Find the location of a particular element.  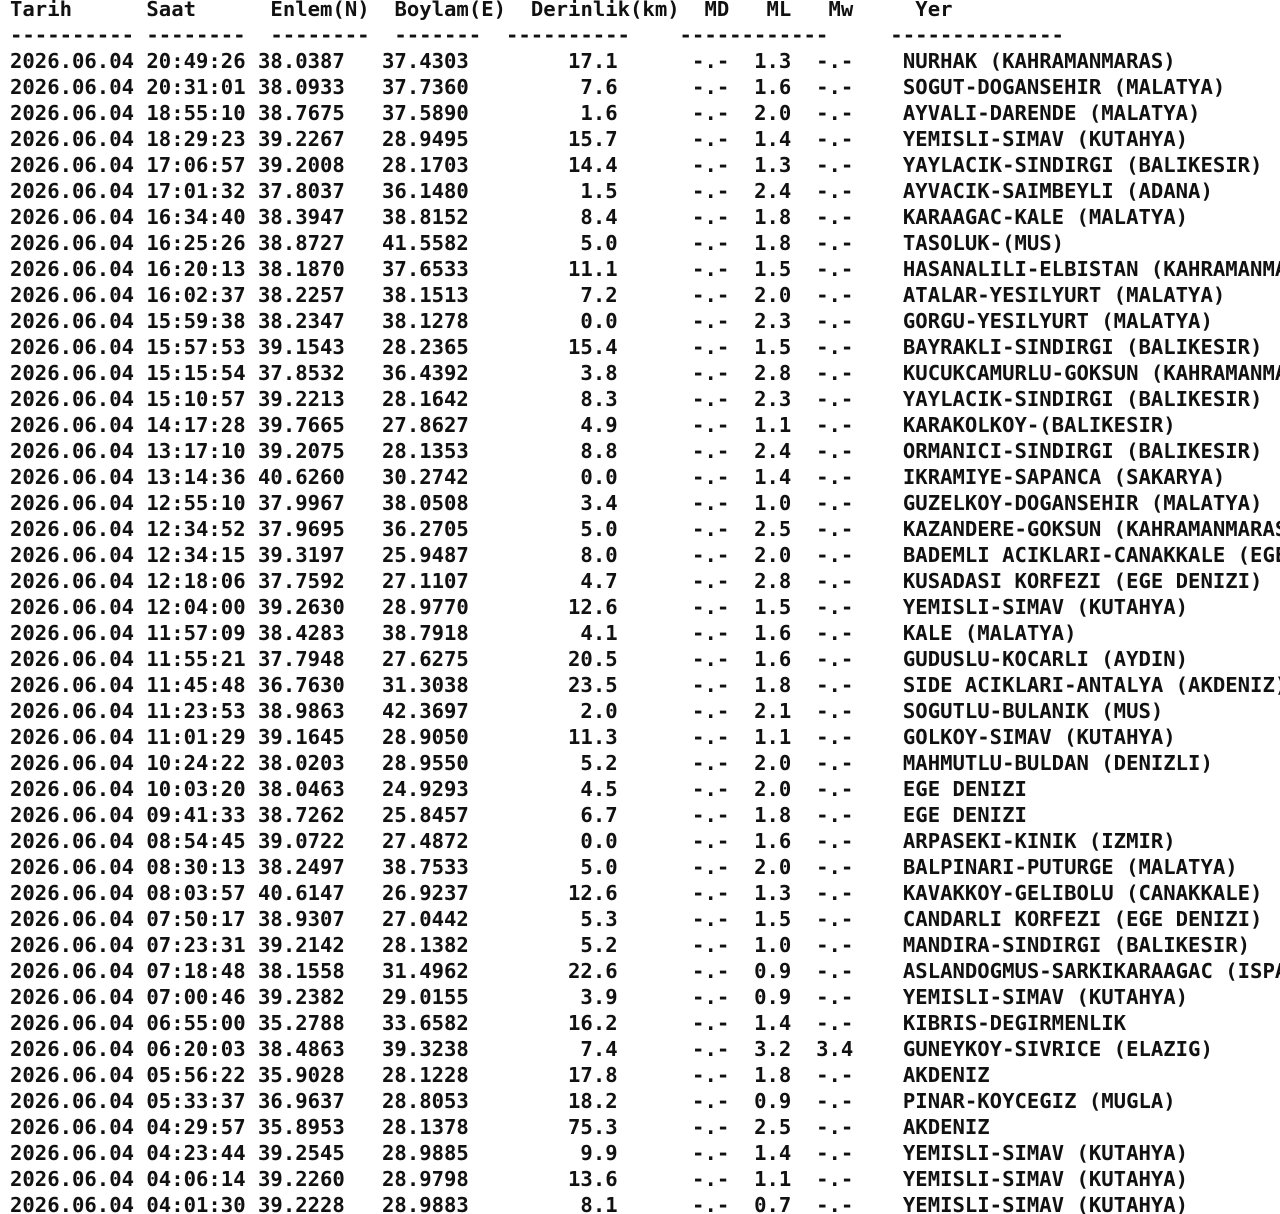

cell-ml: 1.3 is located at coordinates (773, 893).